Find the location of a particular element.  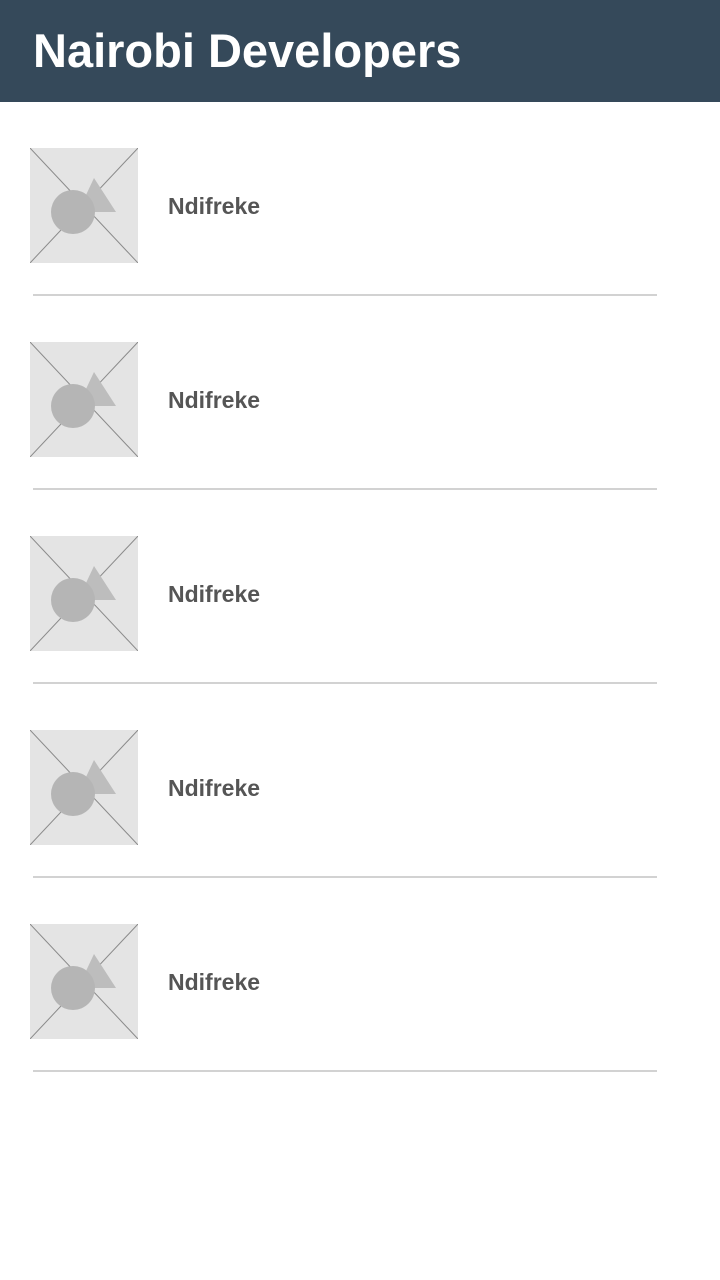

divider is located at coordinates (345, 1071).